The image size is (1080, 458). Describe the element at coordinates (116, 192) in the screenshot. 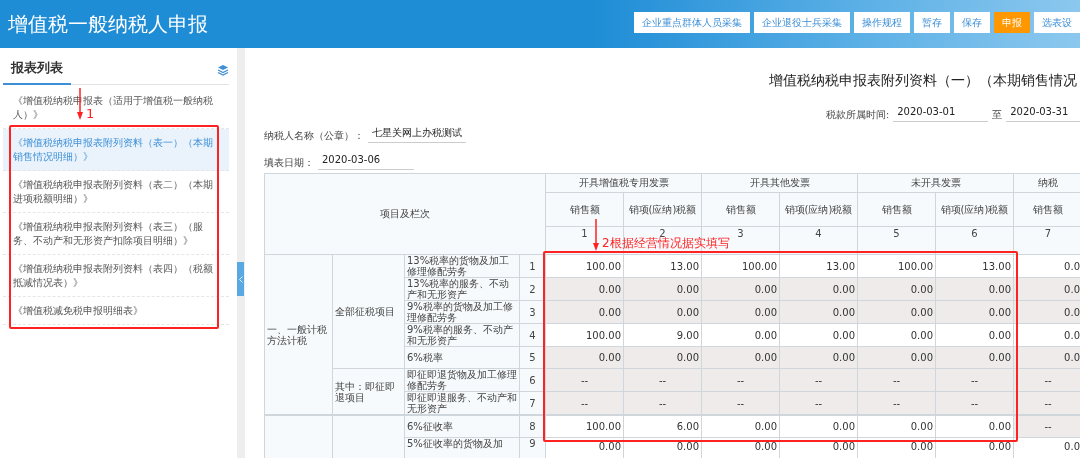

I see `sidebar-item: 《增值税纳税申报表附列资料（表二）（本期进项税额明细）》` at that location.